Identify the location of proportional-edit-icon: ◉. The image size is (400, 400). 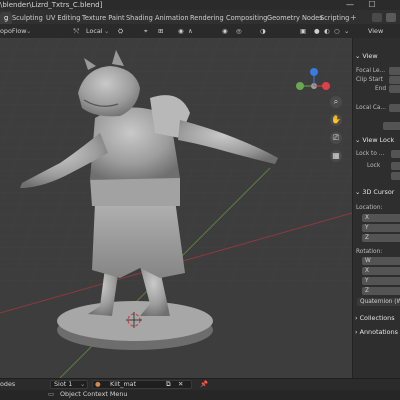
(181, 31).